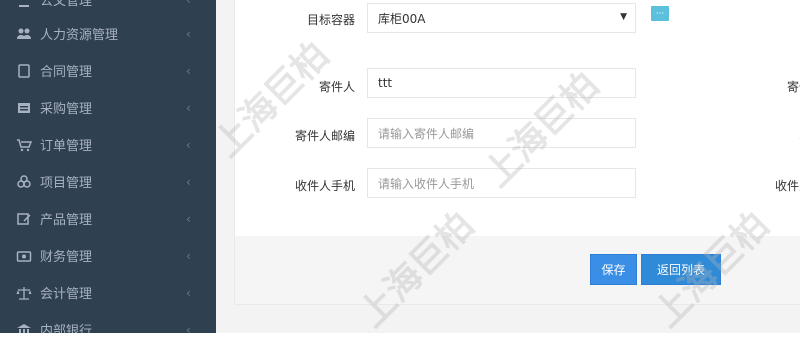 The width and height of the screenshot is (800, 337). I want to click on sidebar-item-label: 项目管理, so click(66, 183).